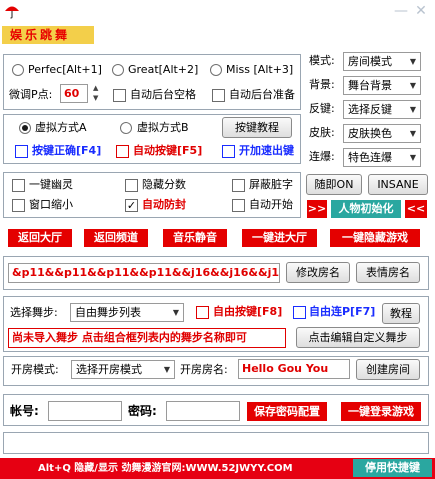 Image resolution: width=435 pixels, height=479 pixels. What do you see at coordinates (216, 70) in the screenshot?
I see `miss-radio` at bounding box center [216, 70].